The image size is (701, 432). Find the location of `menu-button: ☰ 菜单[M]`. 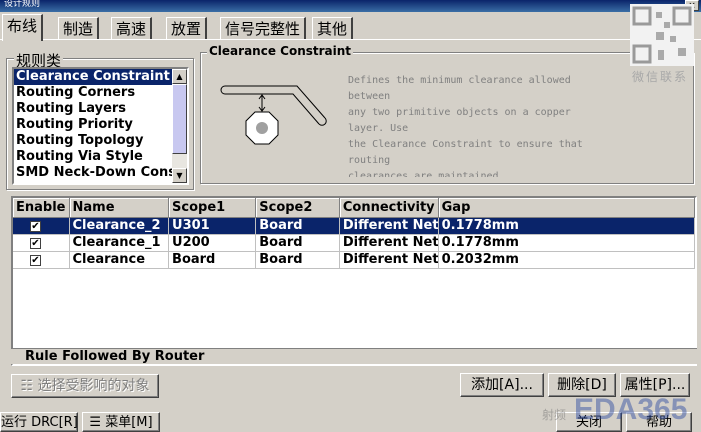

menu-button: ☰ 菜单[M] is located at coordinates (121, 422).